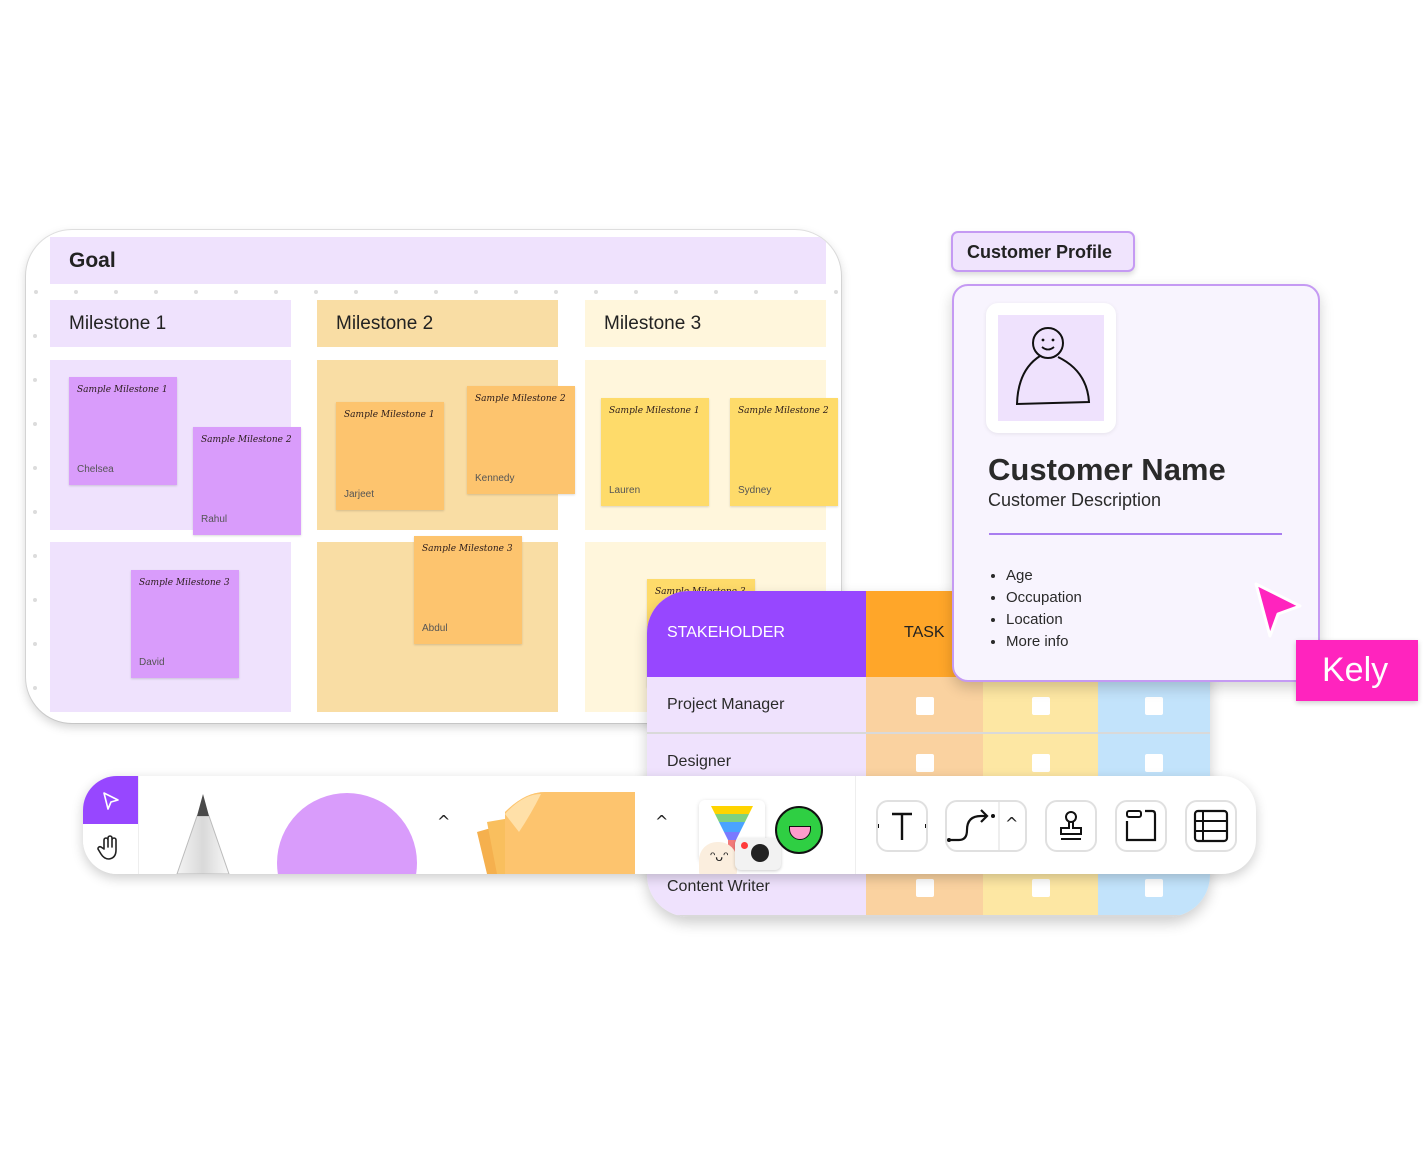 The image size is (1426, 1153). What do you see at coordinates (443, 821) in the screenshot?
I see `shape-options-chevron-up-icon: ^` at bounding box center [443, 821].